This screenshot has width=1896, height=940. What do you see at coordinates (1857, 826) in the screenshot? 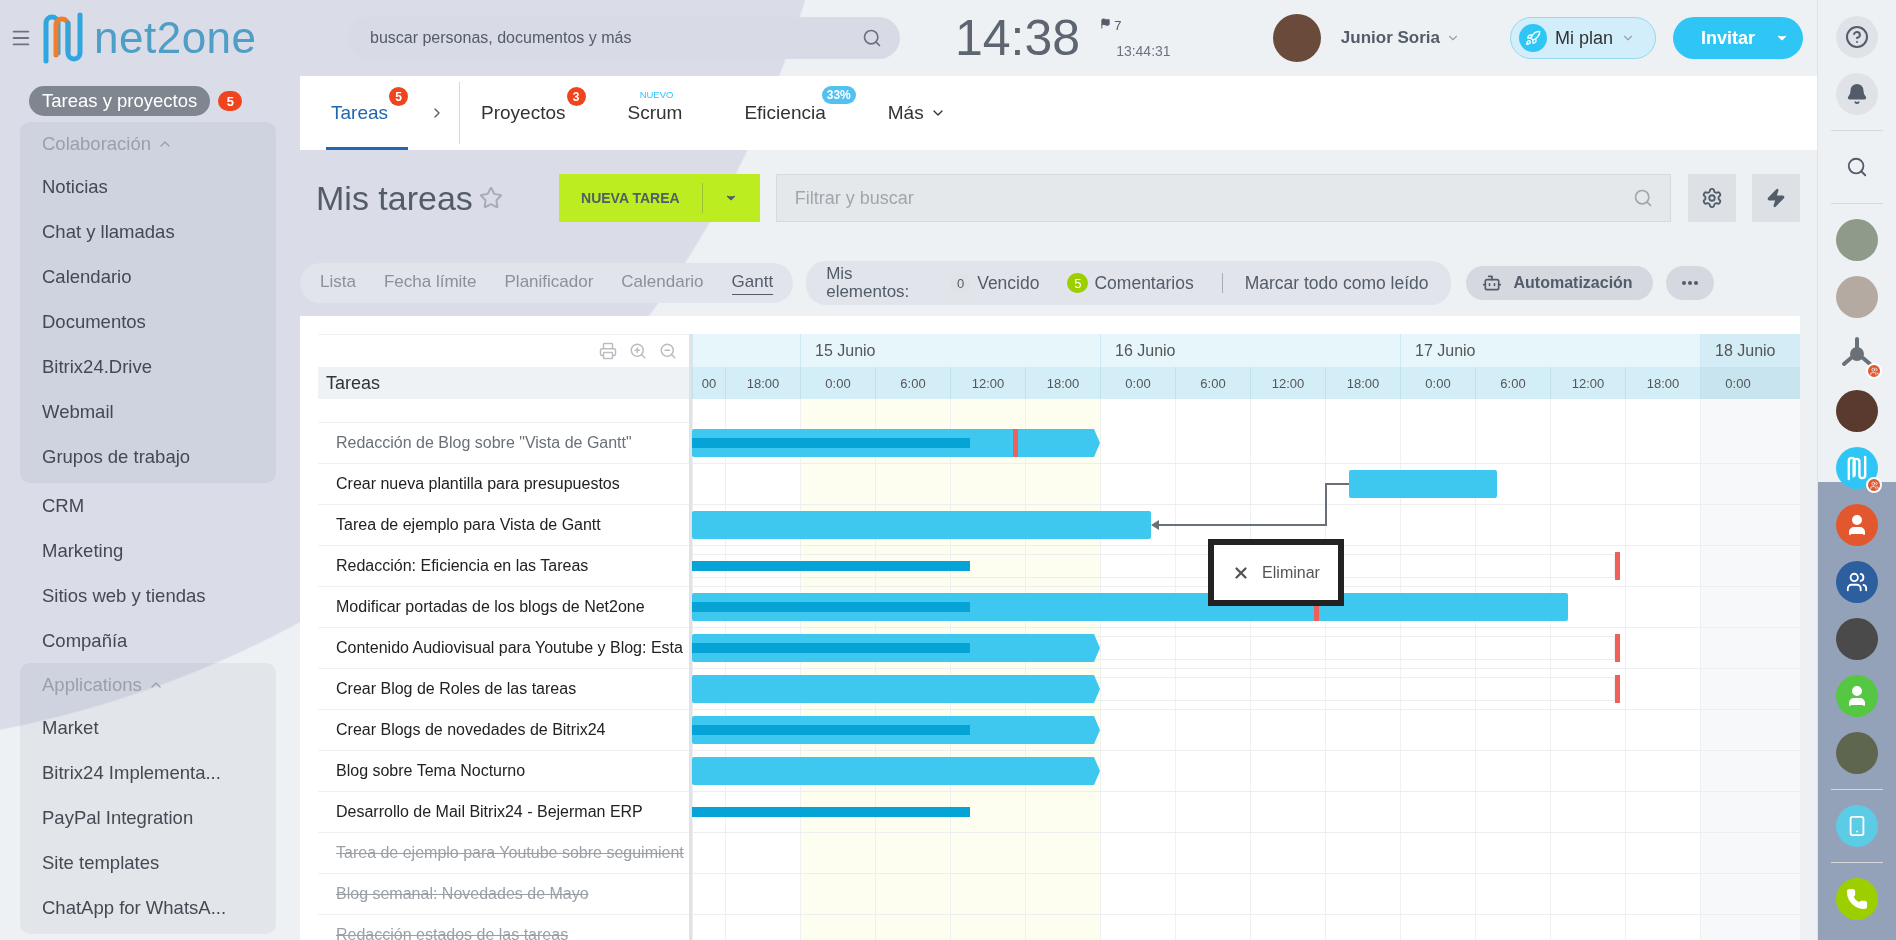
I see `mobile-button` at bounding box center [1857, 826].